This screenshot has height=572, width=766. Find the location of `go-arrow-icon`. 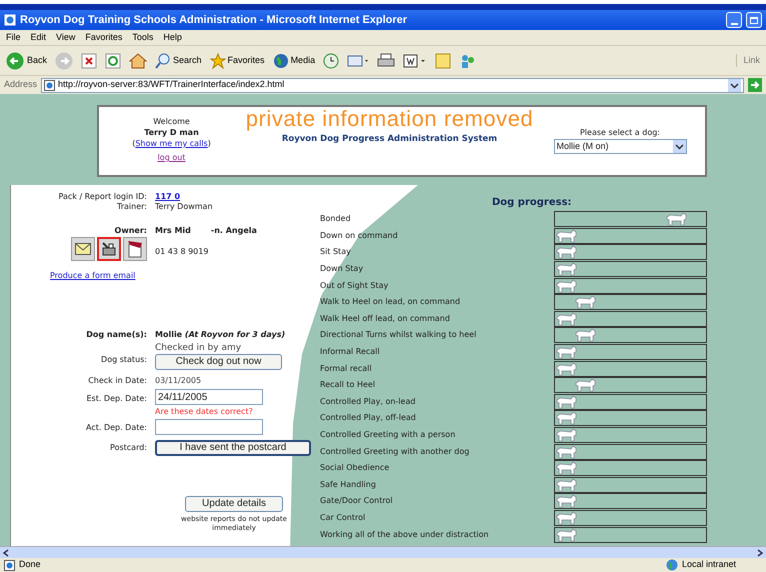

go-arrow-icon is located at coordinates (755, 85).